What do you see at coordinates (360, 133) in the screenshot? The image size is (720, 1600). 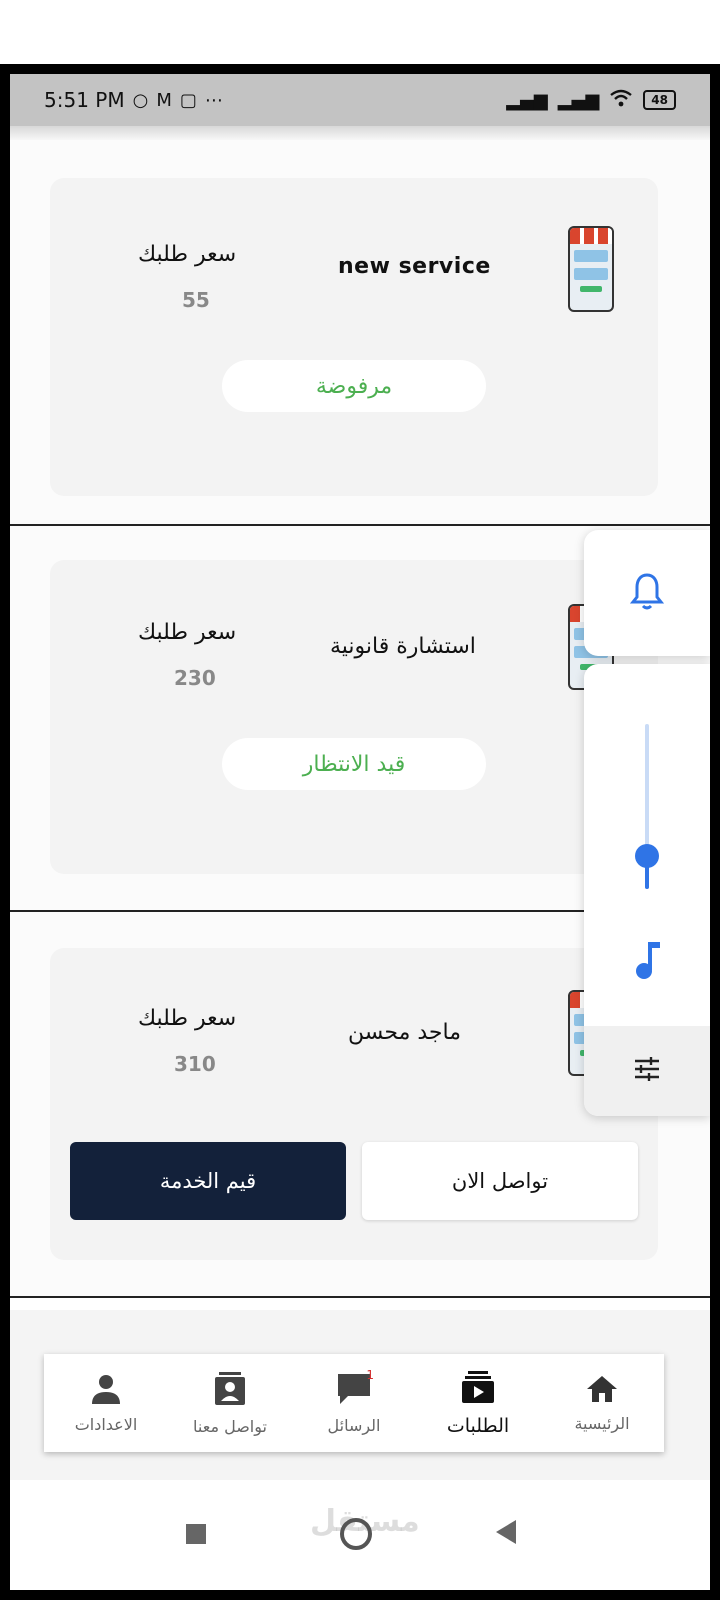 I see `appbar-shadow` at bounding box center [360, 133].